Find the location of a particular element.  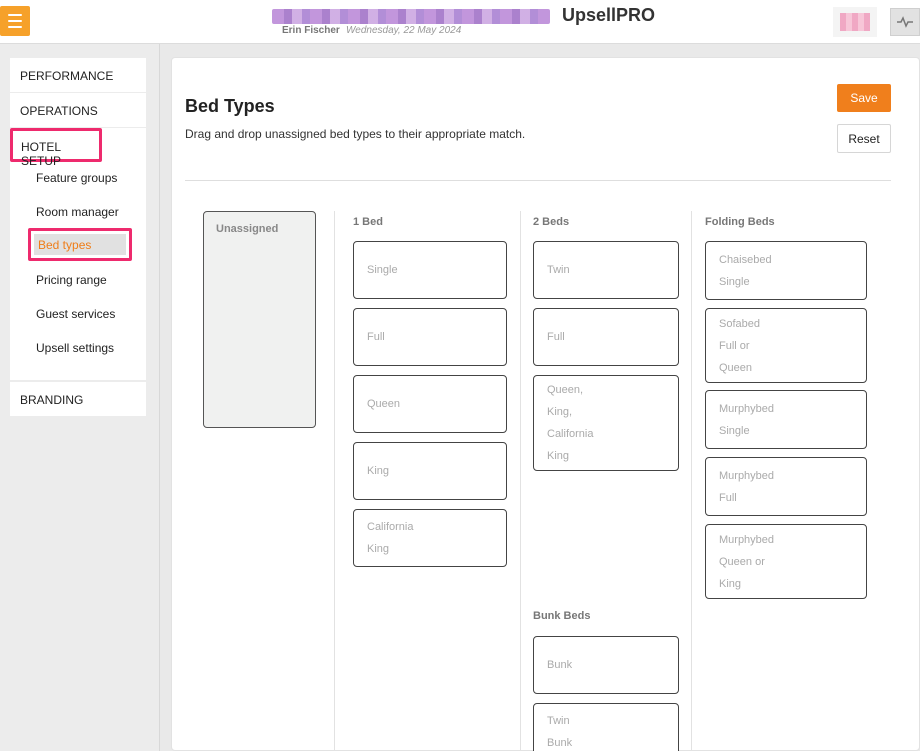

bed-card-murphybed-queen-king: Murphybed Queen or King is located at coordinates (786, 561).